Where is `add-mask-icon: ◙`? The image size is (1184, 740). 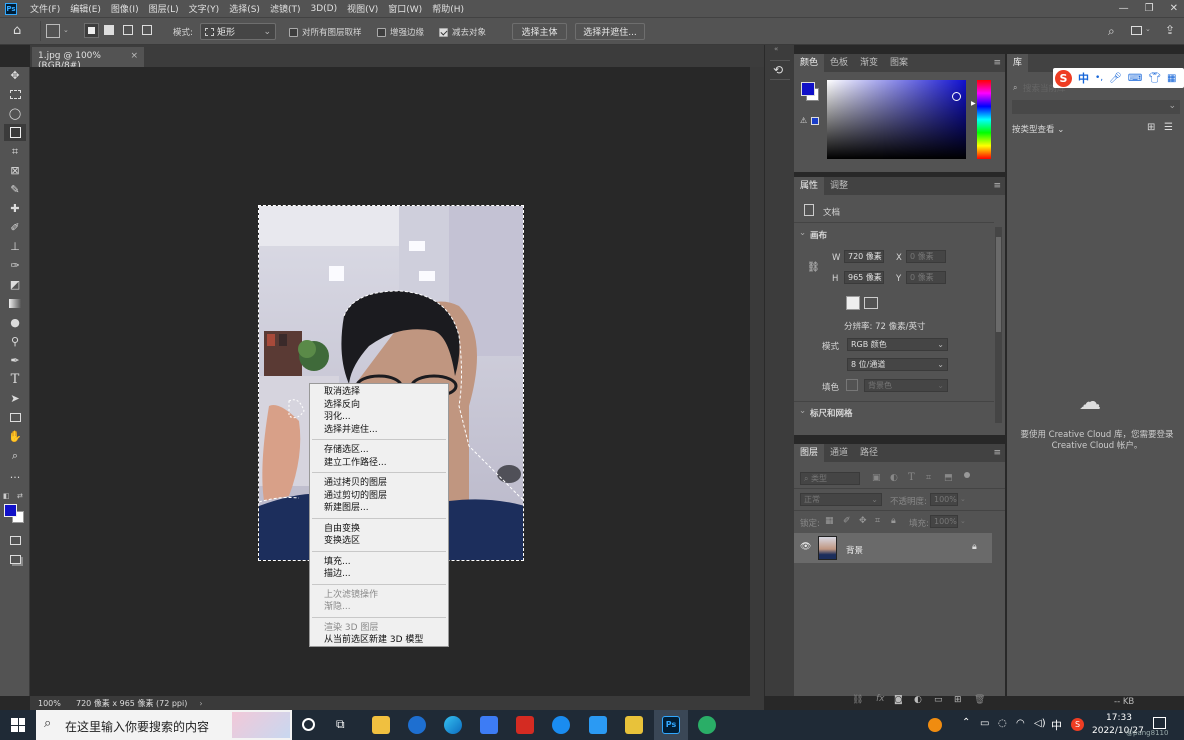 add-mask-icon: ◙ is located at coordinates (898, 700).